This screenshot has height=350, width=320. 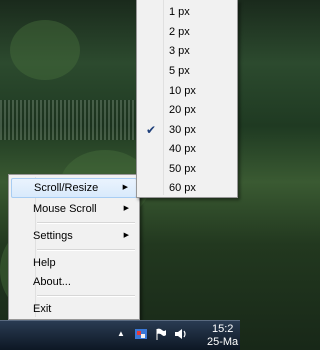 What do you see at coordinates (179, 12) in the screenshot?
I see `submenu-item-label: 1 px` at bounding box center [179, 12].